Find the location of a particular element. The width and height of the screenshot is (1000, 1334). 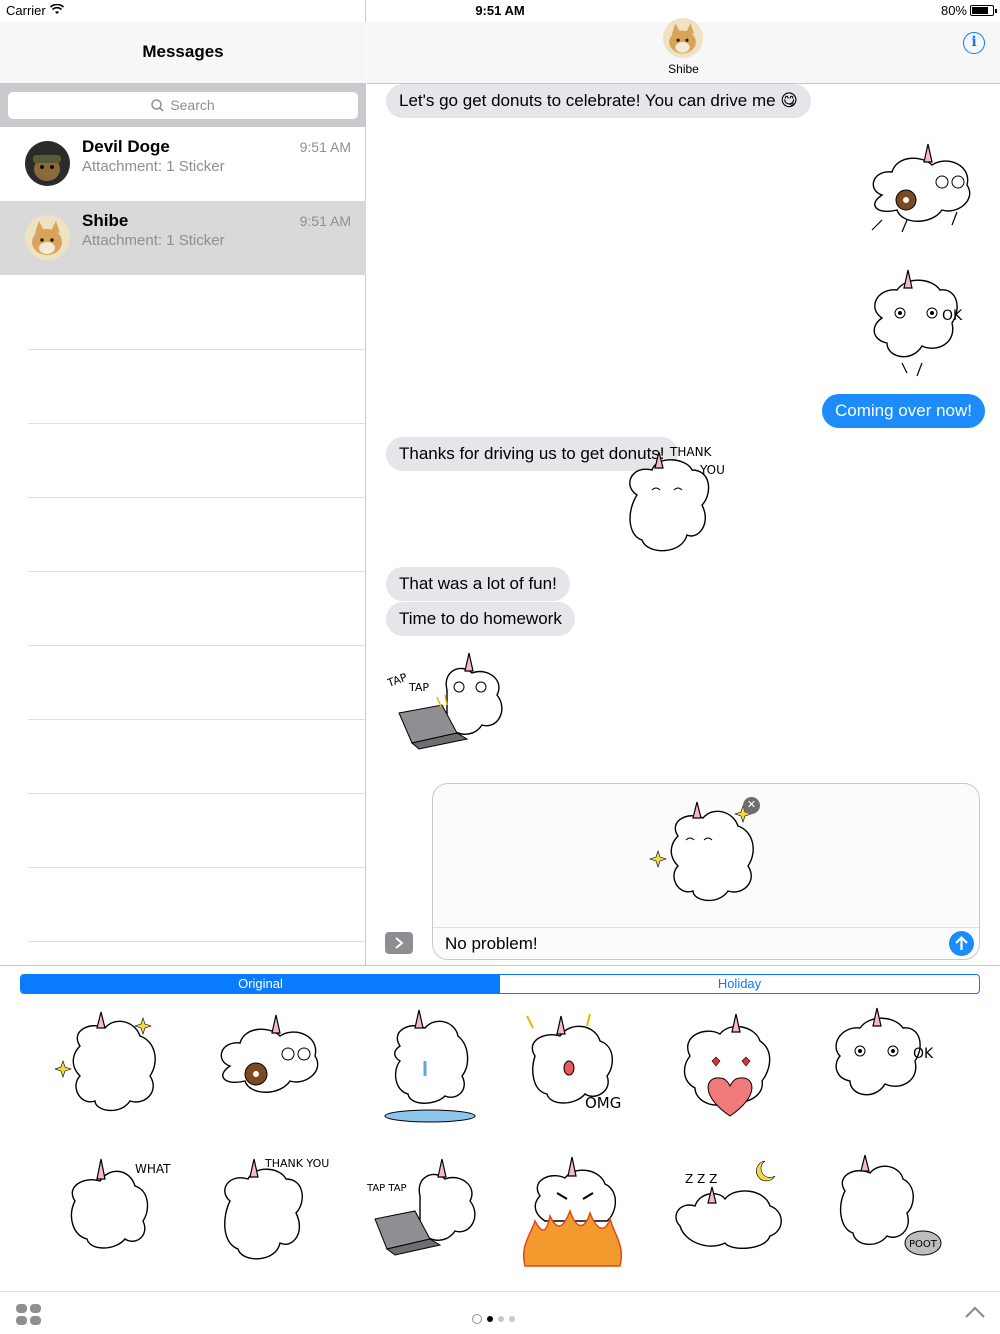

sticker-caption: THANK is located at coordinates (691, 452).